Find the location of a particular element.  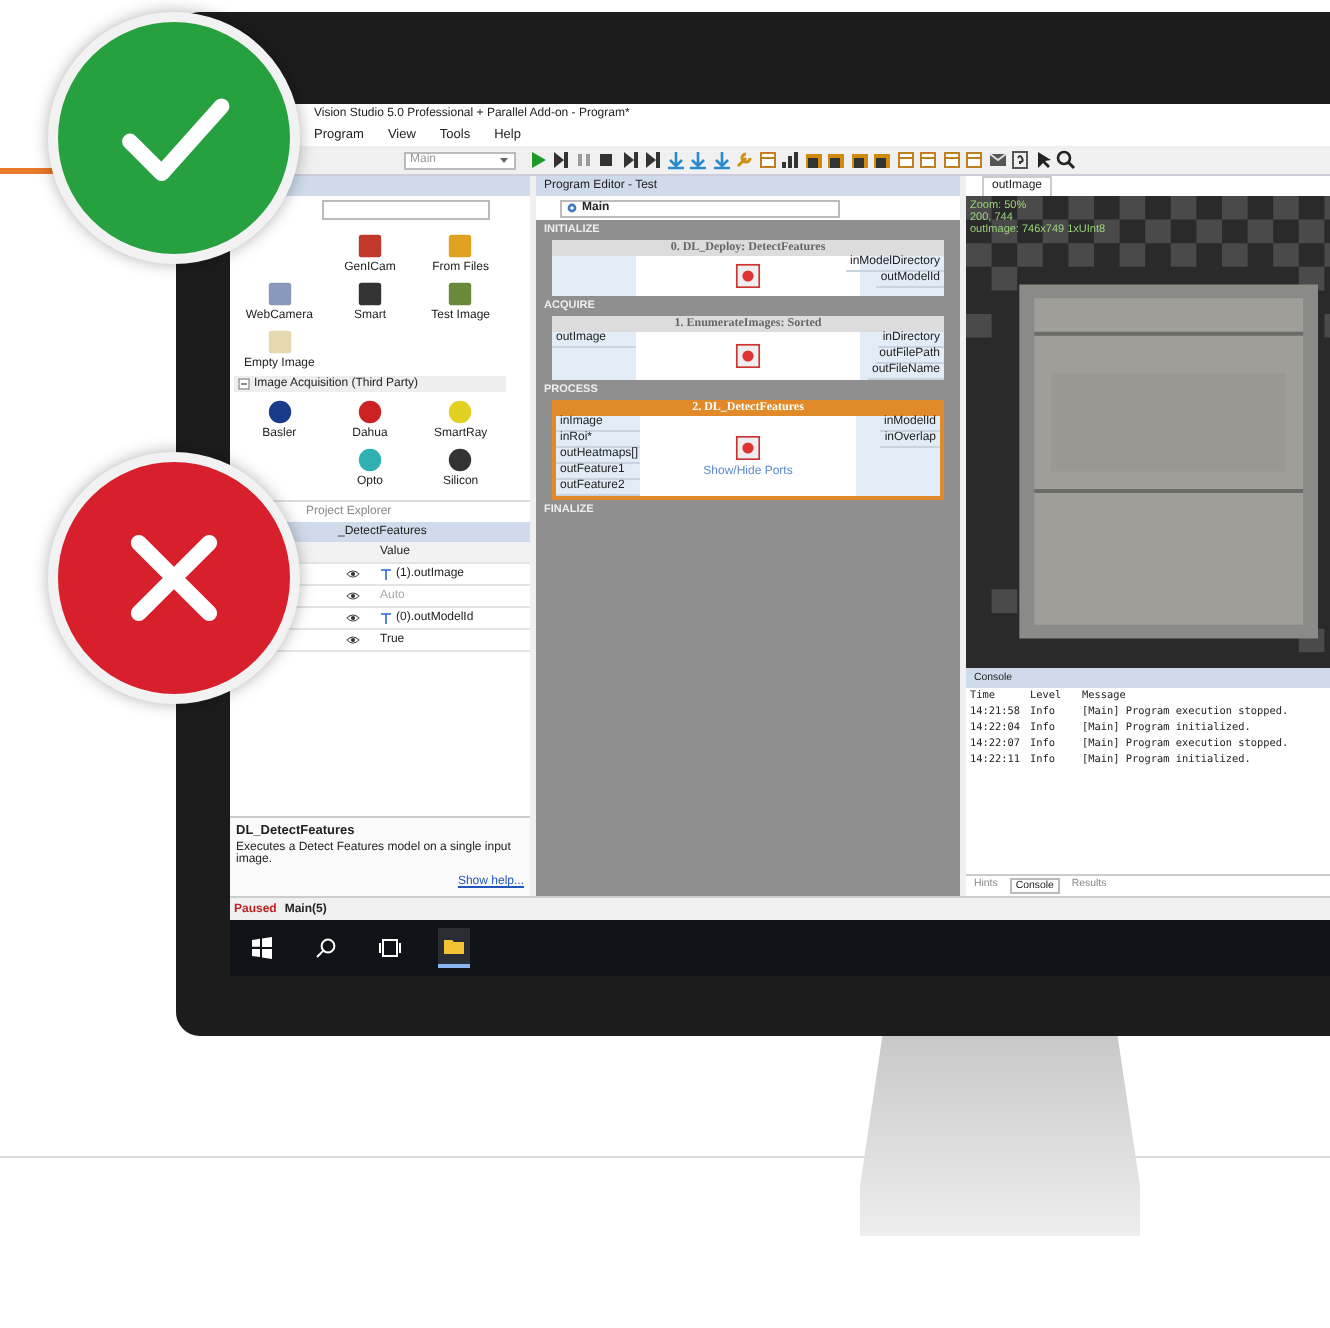

task-view-icon is located at coordinates (390, 948).